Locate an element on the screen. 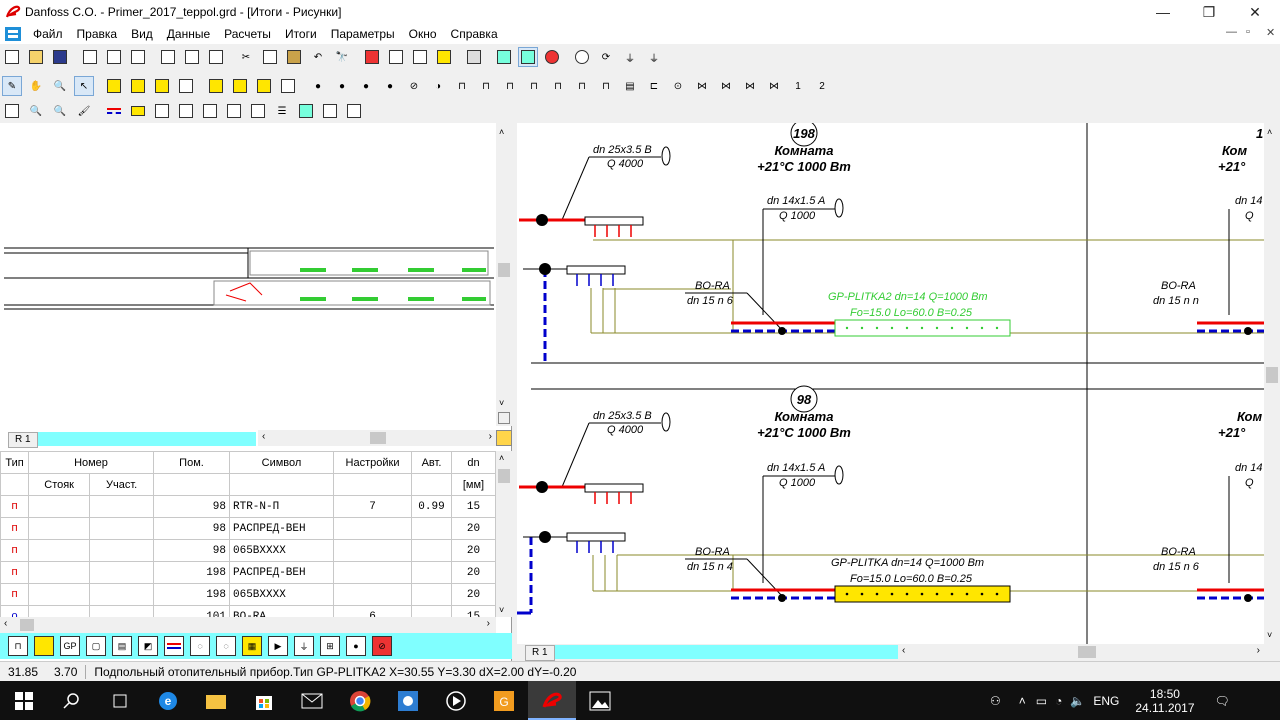 The height and width of the screenshot is (720, 1280). node-v-icon: ● is located at coordinates (390, 86).